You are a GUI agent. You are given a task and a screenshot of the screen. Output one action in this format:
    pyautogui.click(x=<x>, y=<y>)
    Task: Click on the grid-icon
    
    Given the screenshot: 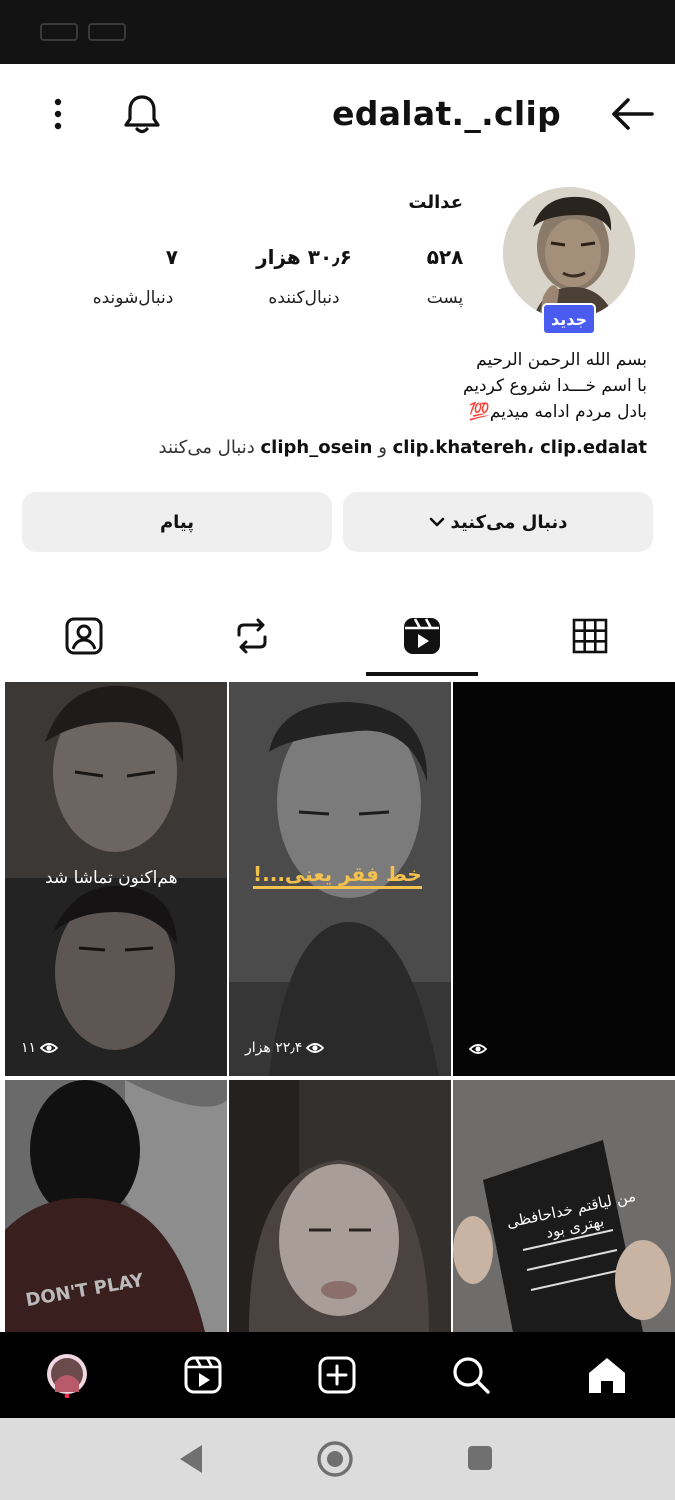 What is the action you would take?
    pyautogui.click(x=590, y=636)
    